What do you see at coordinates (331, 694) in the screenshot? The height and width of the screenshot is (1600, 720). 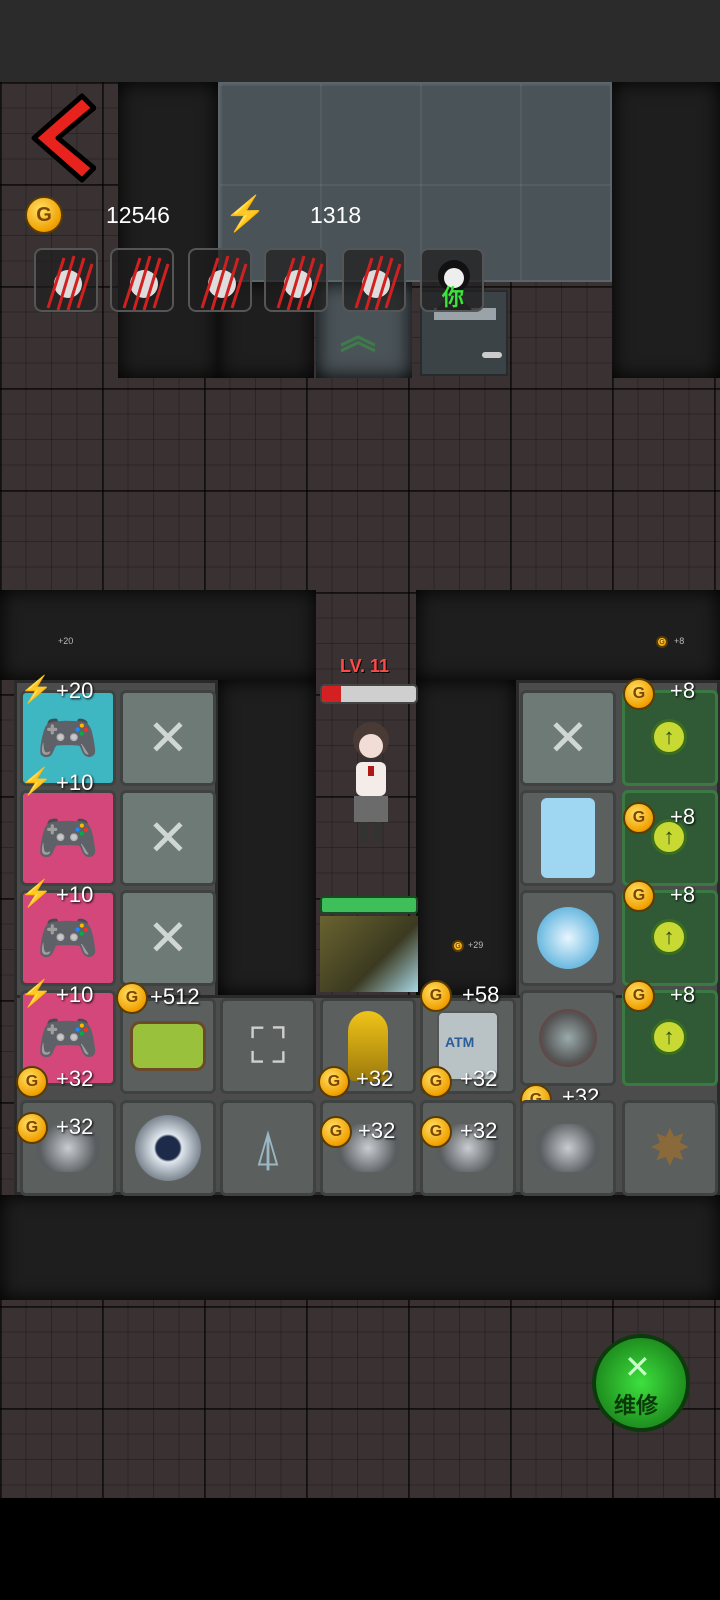 I see `hp-bar-fill` at bounding box center [331, 694].